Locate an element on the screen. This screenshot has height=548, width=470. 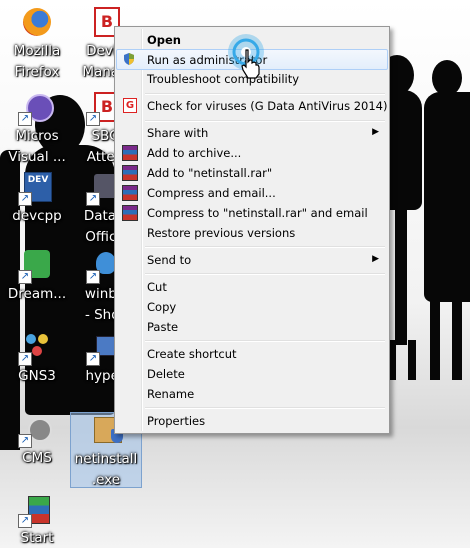
menu-item-share-with: Share with ▶ is located at coordinates (252, 132).